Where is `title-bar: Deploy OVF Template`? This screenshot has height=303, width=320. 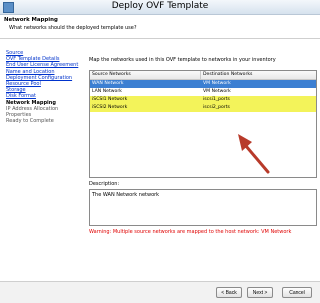
title-bar: Deploy OVF Template is located at coordinates (160, 7).